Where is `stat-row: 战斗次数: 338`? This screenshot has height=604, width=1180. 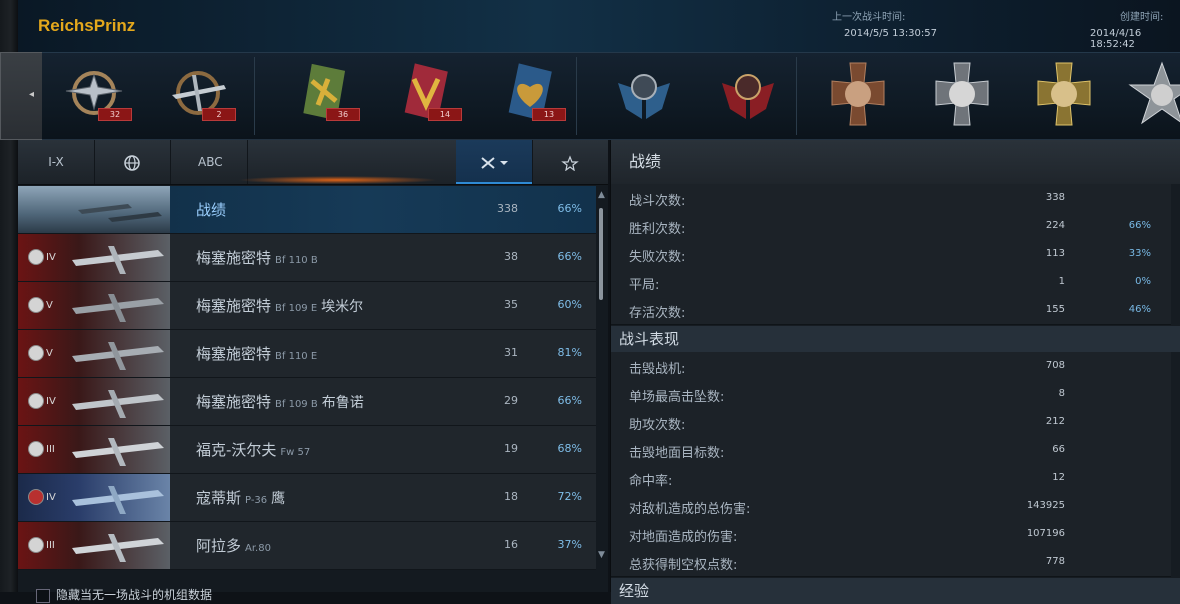
stat-row: 战斗次数: 338 is located at coordinates (891, 198).